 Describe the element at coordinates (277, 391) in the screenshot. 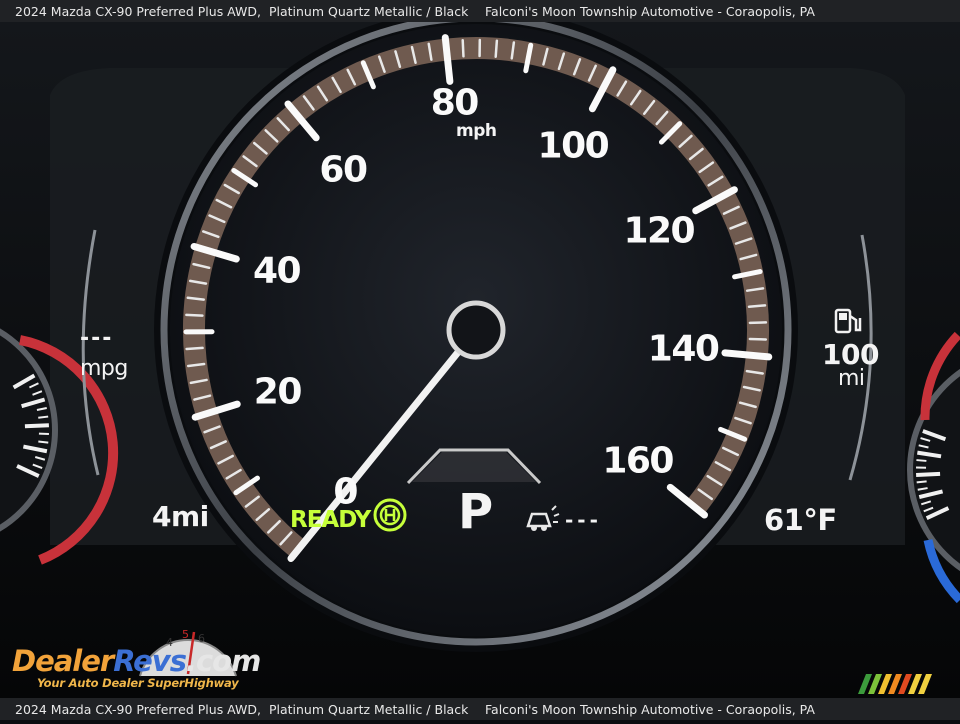

I see `speed-label-20: 20` at that location.